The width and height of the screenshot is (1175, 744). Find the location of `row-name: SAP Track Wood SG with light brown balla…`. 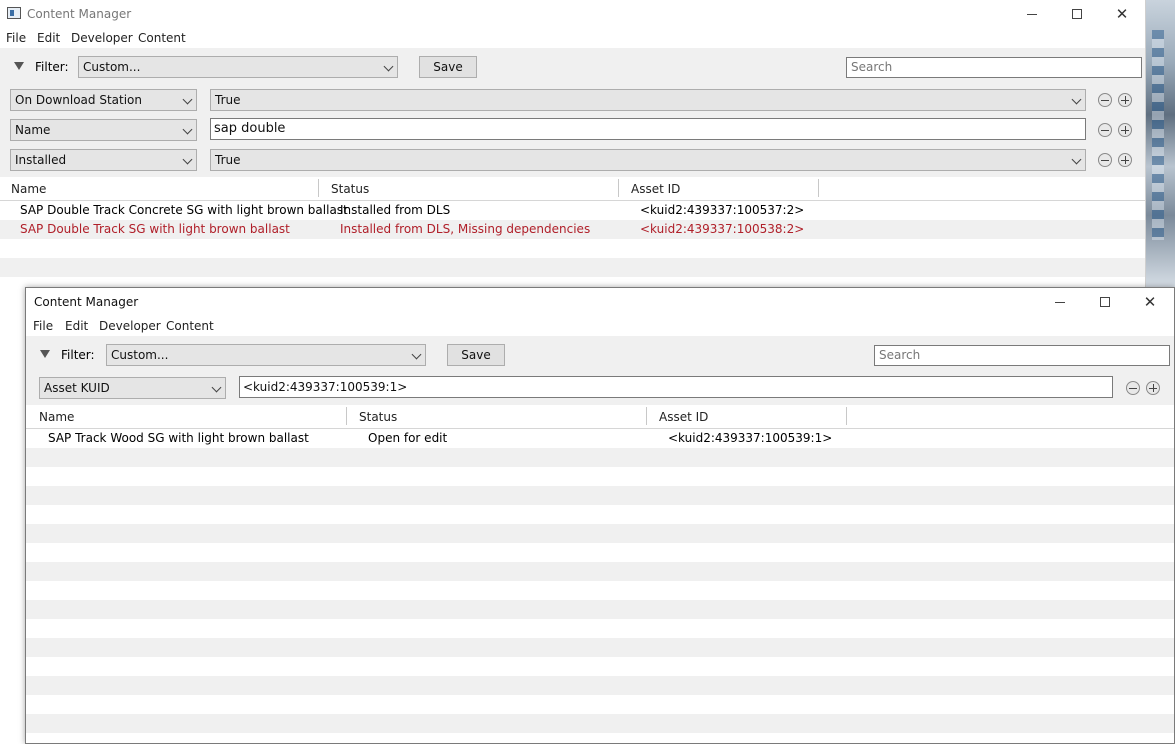

row-name: SAP Track Wood SG with light brown balla… is located at coordinates (178, 438).